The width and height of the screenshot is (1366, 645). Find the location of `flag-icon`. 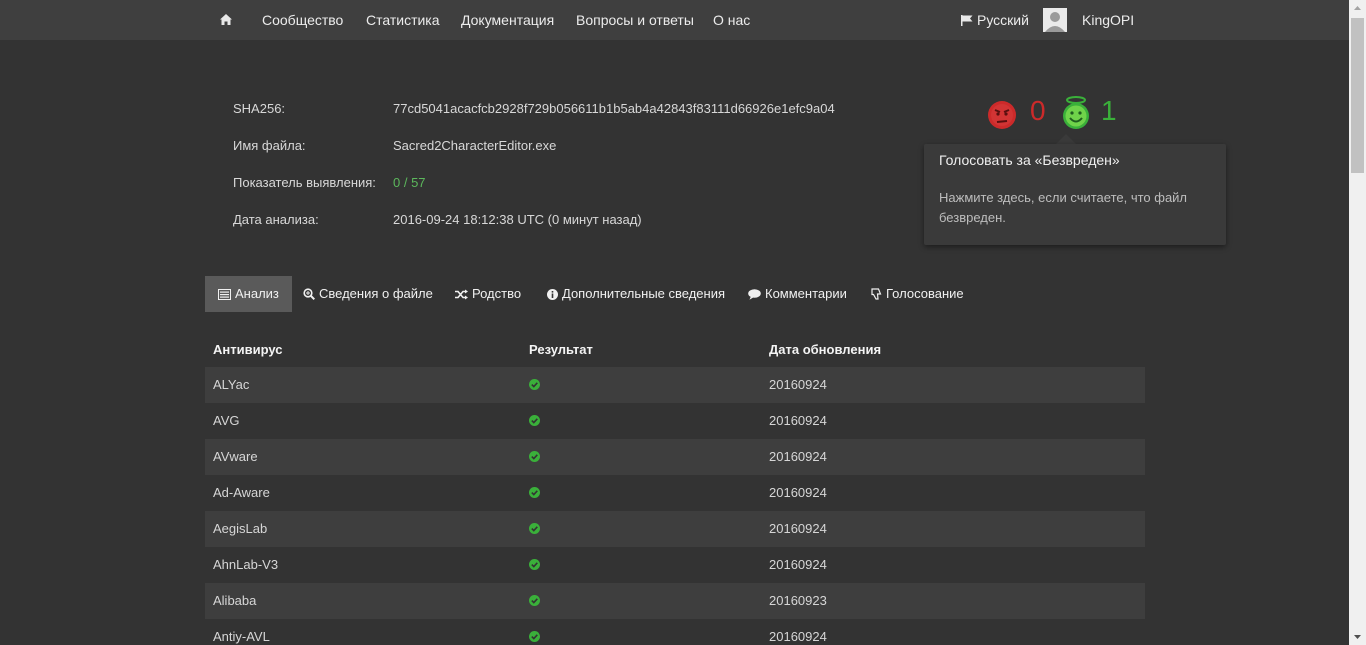

flag-icon is located at coordinates (967, 20).